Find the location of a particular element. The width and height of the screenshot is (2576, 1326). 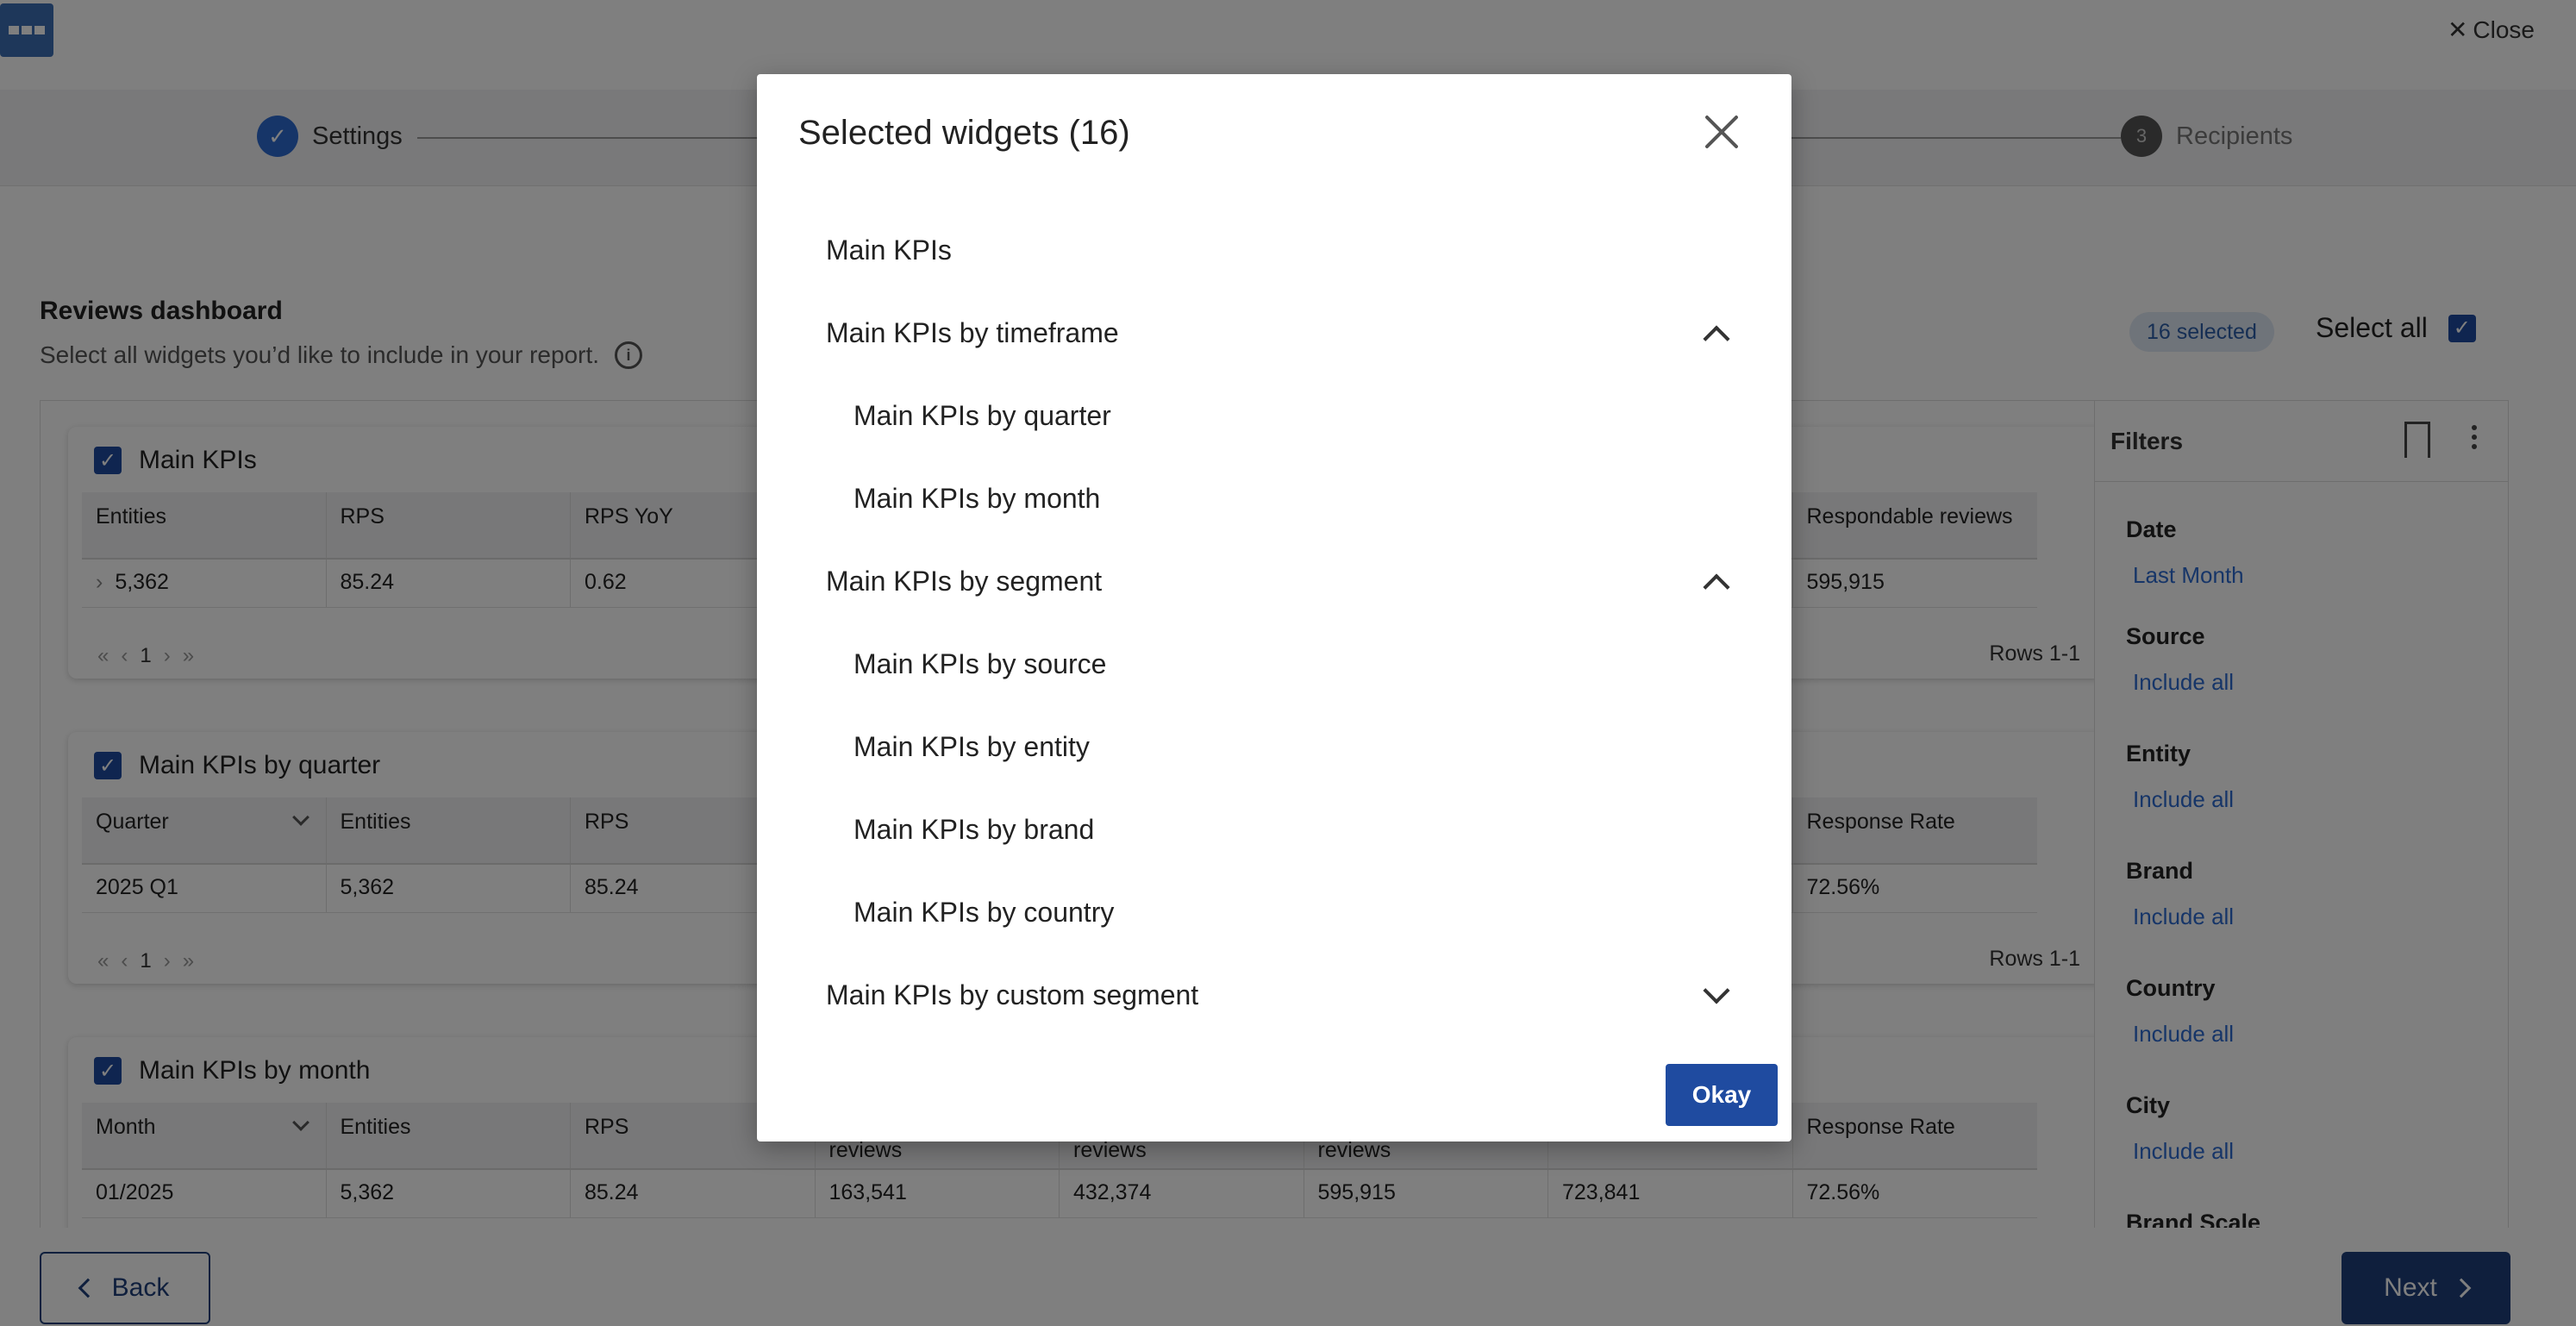

widget-group-header: Main KPIs by segment is located at coordinates (964, 582).